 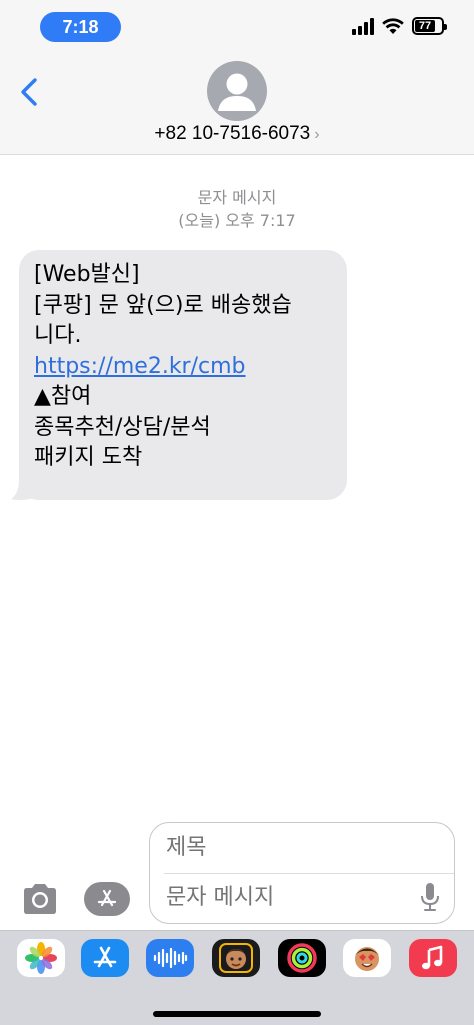 What do you see at coordinates (363, 26) in the screenshot?
I see `signal-icon` at bounding box center [363, 26].